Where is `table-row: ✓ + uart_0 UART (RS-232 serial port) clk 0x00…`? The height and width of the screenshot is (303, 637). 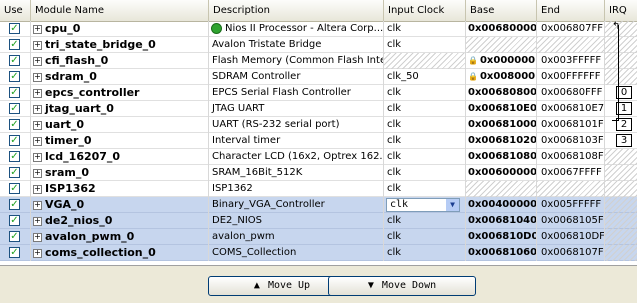 table-row: ✓ + uart_0 UART (RS-232 serial port) clk 0x00… is located at coordinates (318, 125).